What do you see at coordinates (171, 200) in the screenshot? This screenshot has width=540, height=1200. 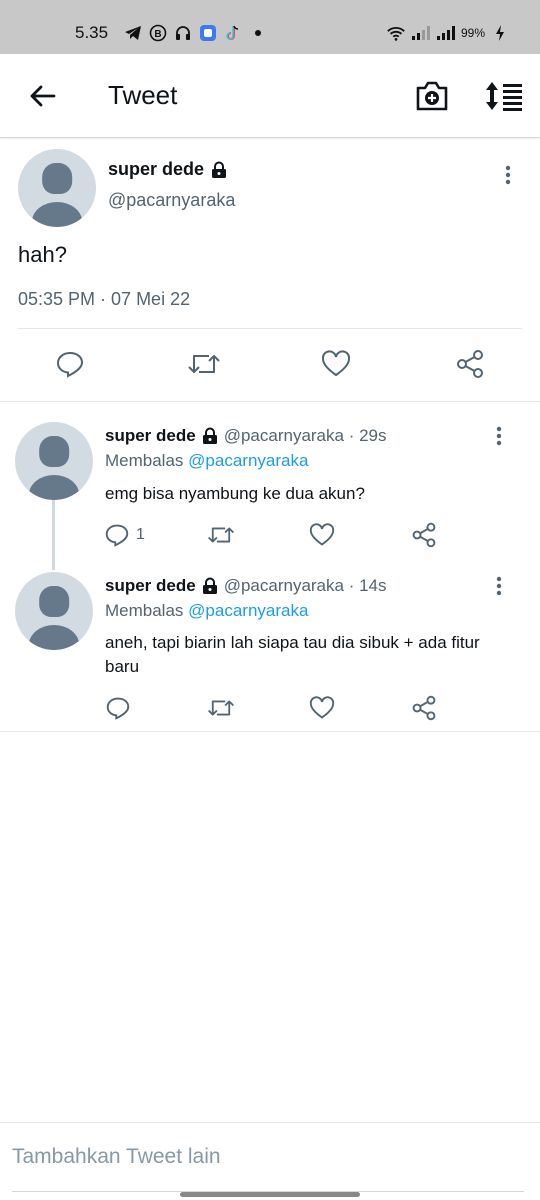 I see `author-handle: @pacarnyaraka` at bounding box center [171, 200].